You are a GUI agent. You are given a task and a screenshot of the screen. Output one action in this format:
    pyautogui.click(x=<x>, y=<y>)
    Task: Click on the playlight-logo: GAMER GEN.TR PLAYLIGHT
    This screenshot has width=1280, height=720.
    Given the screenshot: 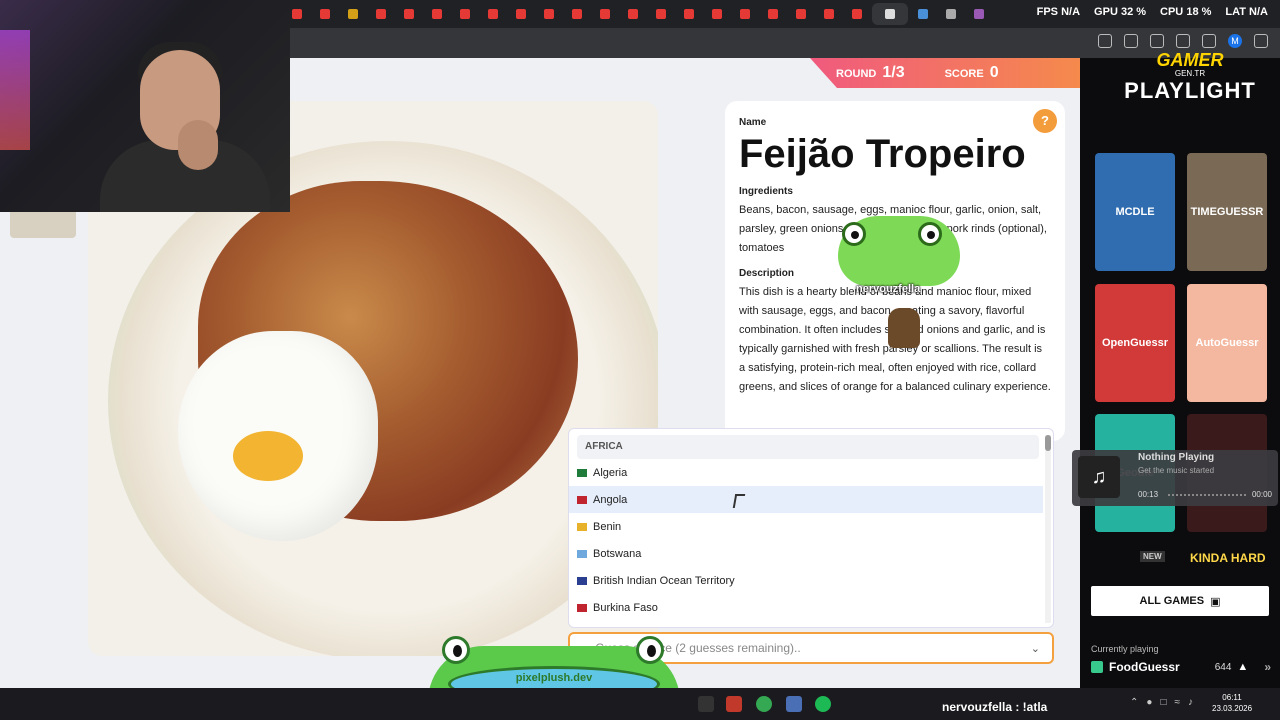 What is the action you would take?
    pyautogui.click(x=1190, y=76)
    